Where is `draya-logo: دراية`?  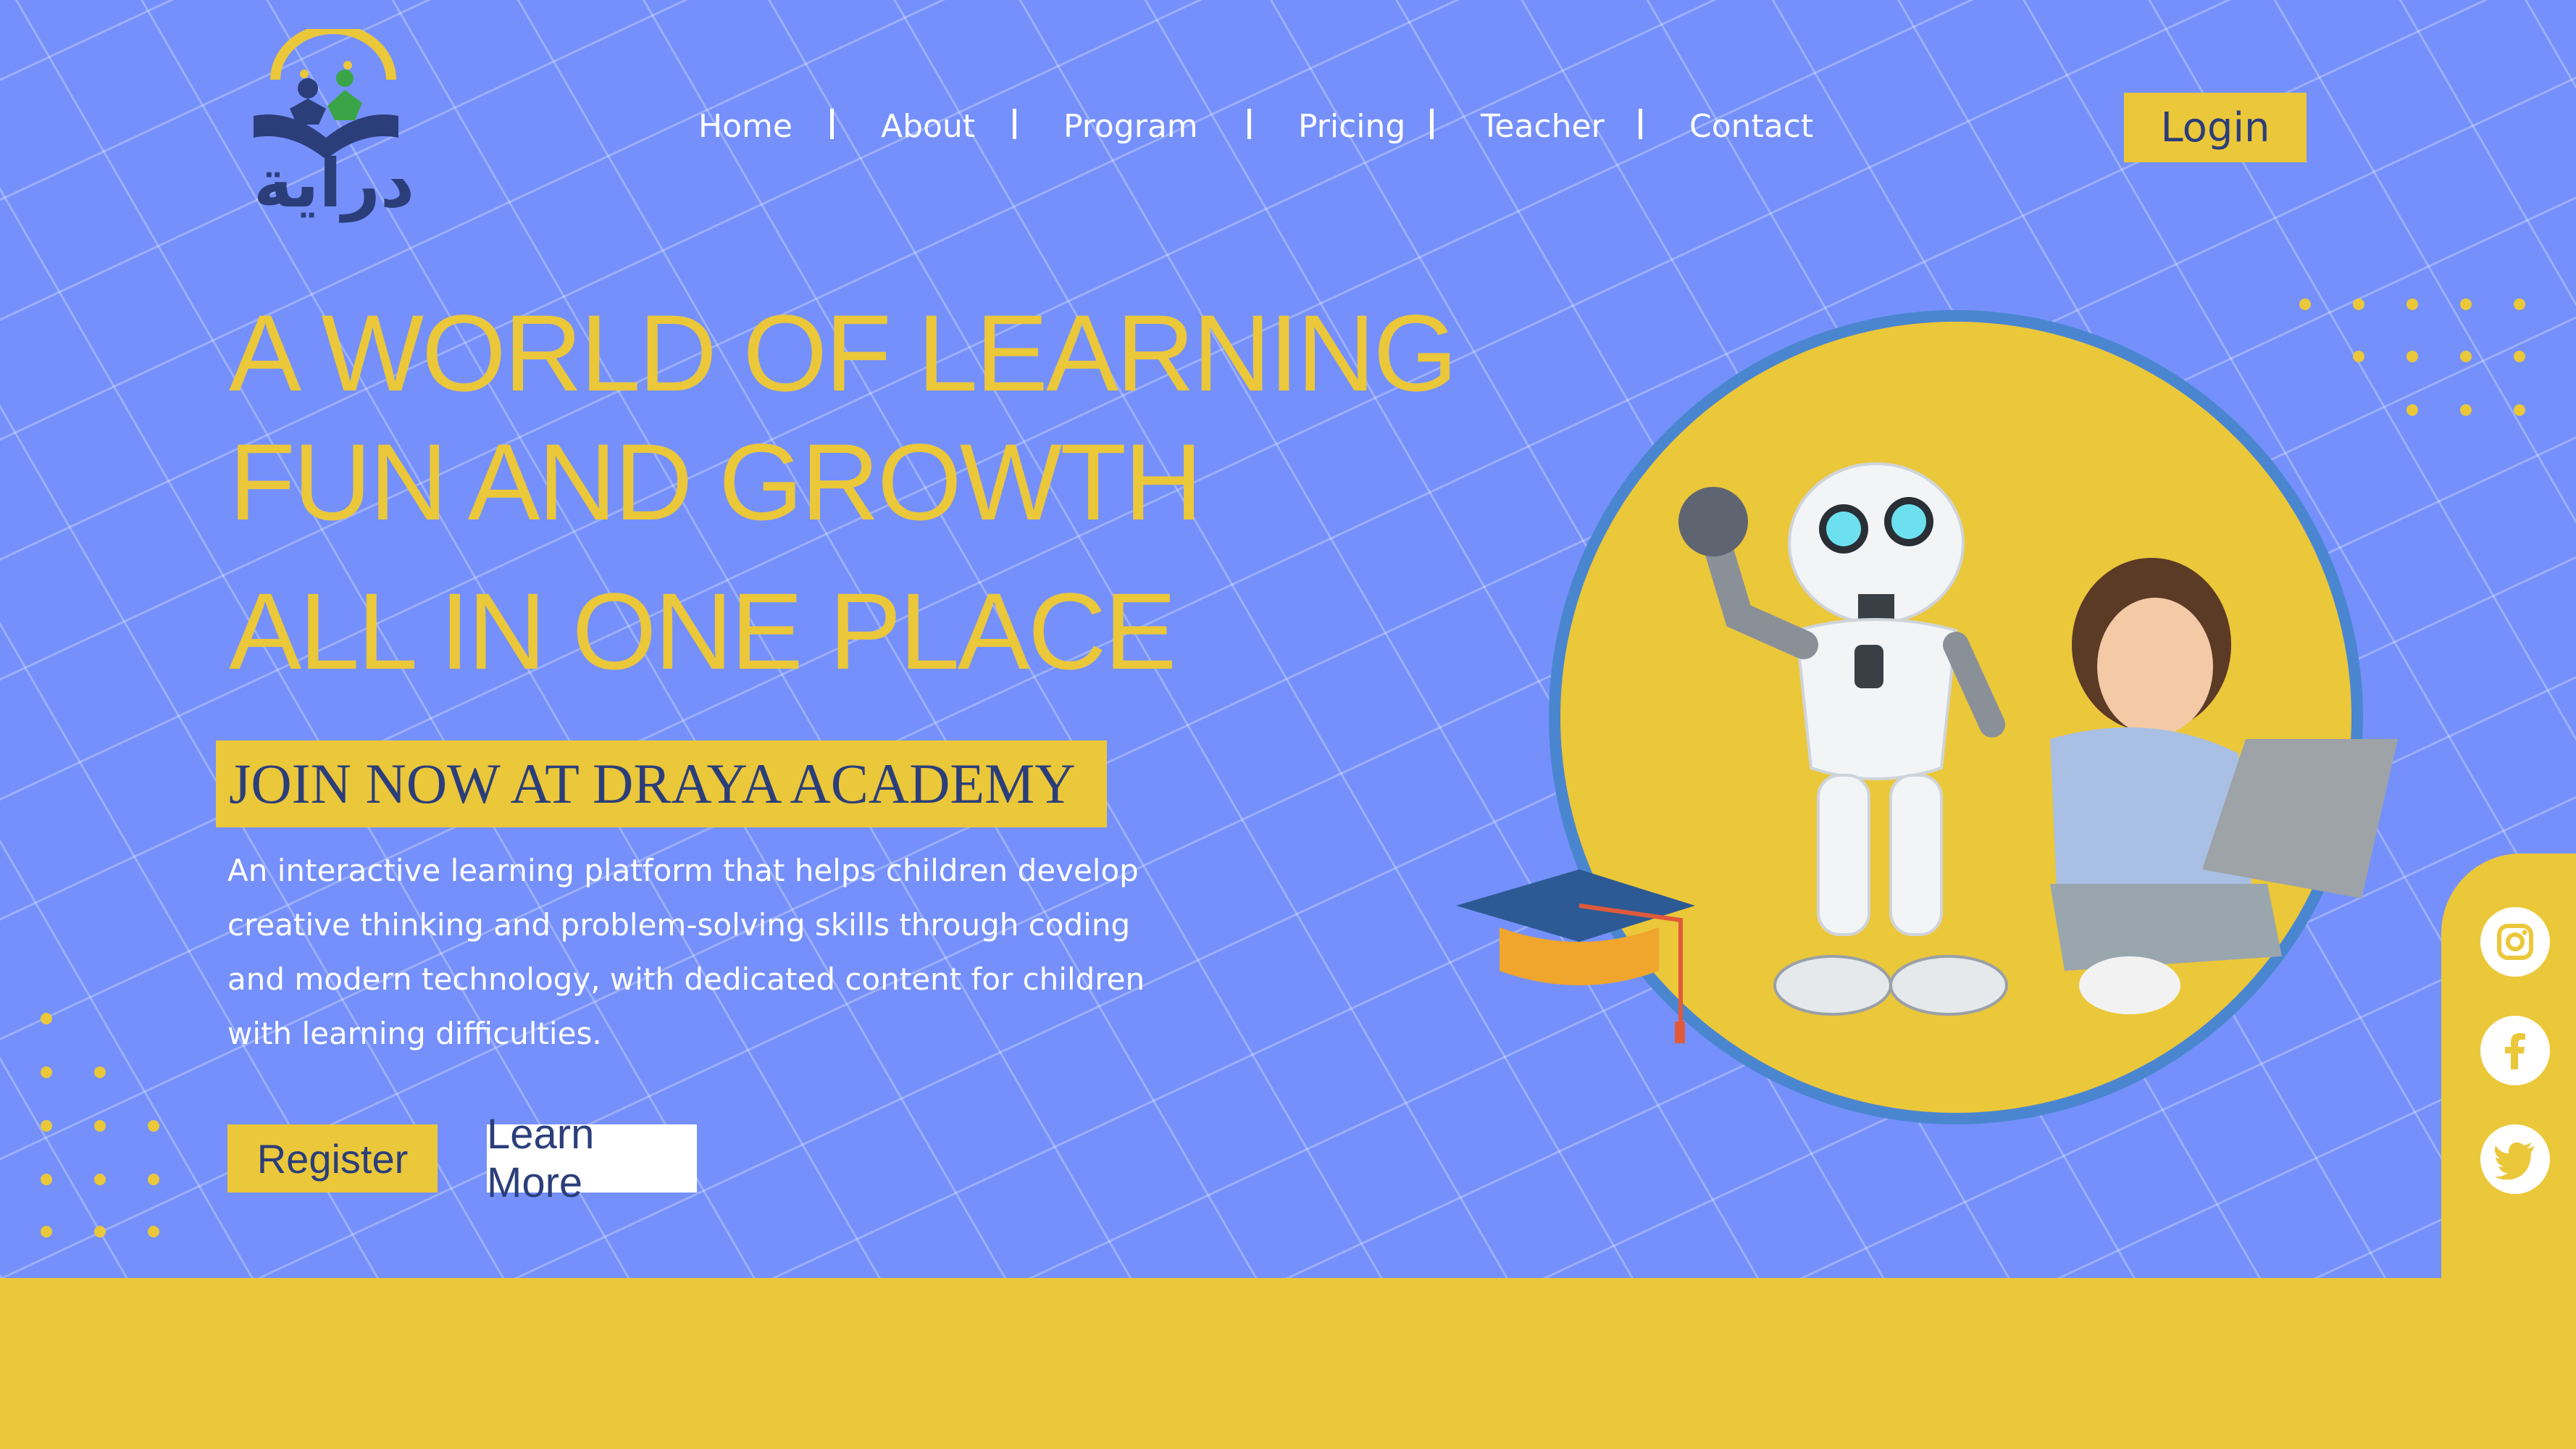
draya-logo: دراية is located at coordinates (330, 123).